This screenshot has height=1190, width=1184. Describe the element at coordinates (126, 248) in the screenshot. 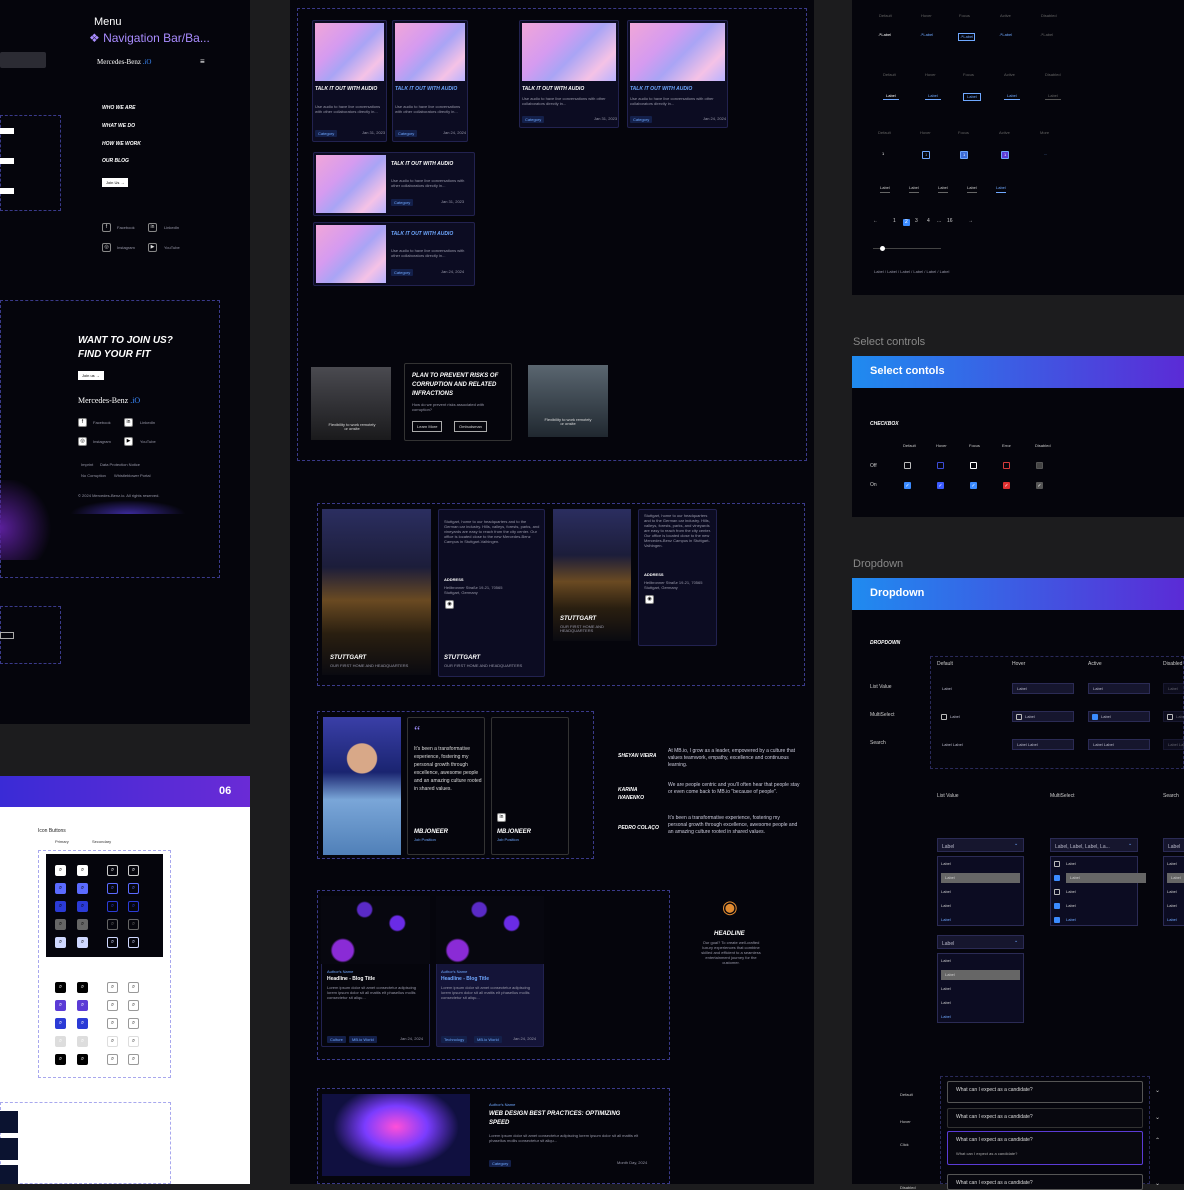

I see `social-instagram: Instagram` at that location.